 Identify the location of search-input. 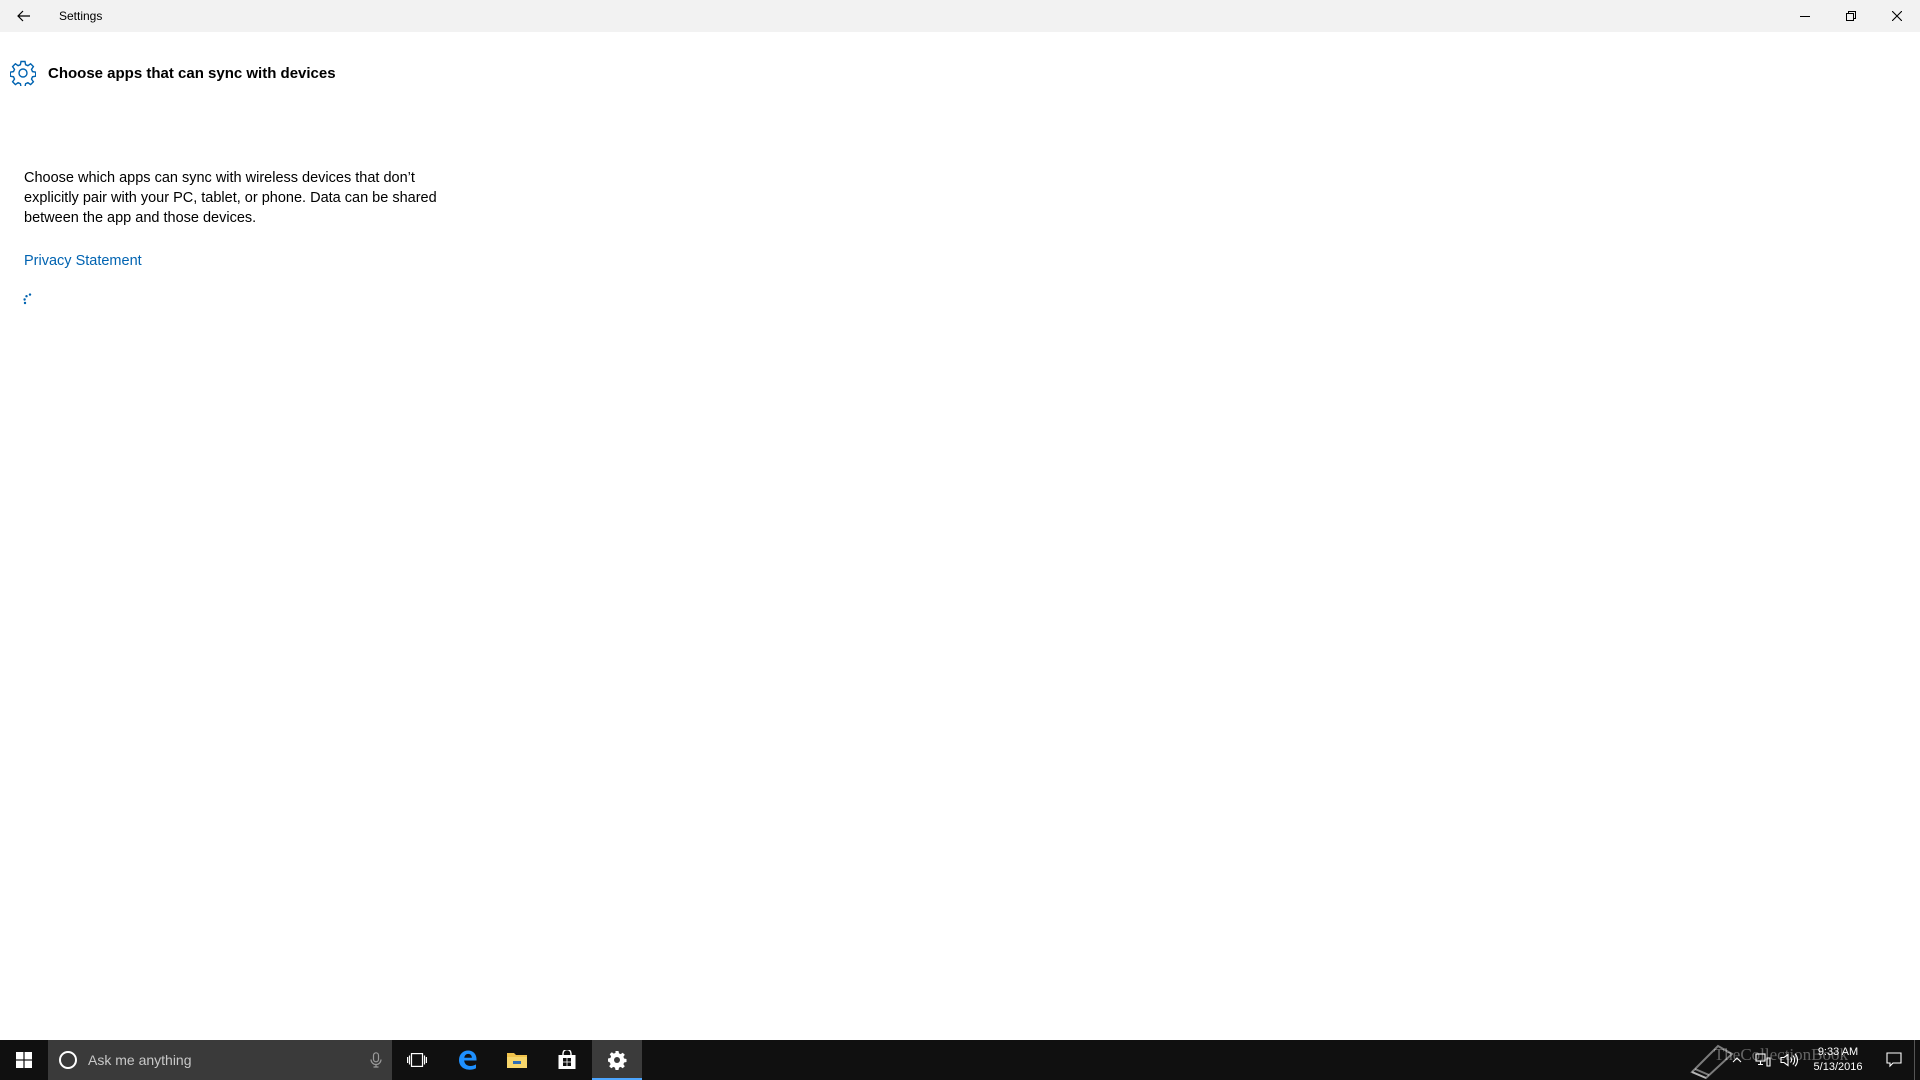
(218, 1060).